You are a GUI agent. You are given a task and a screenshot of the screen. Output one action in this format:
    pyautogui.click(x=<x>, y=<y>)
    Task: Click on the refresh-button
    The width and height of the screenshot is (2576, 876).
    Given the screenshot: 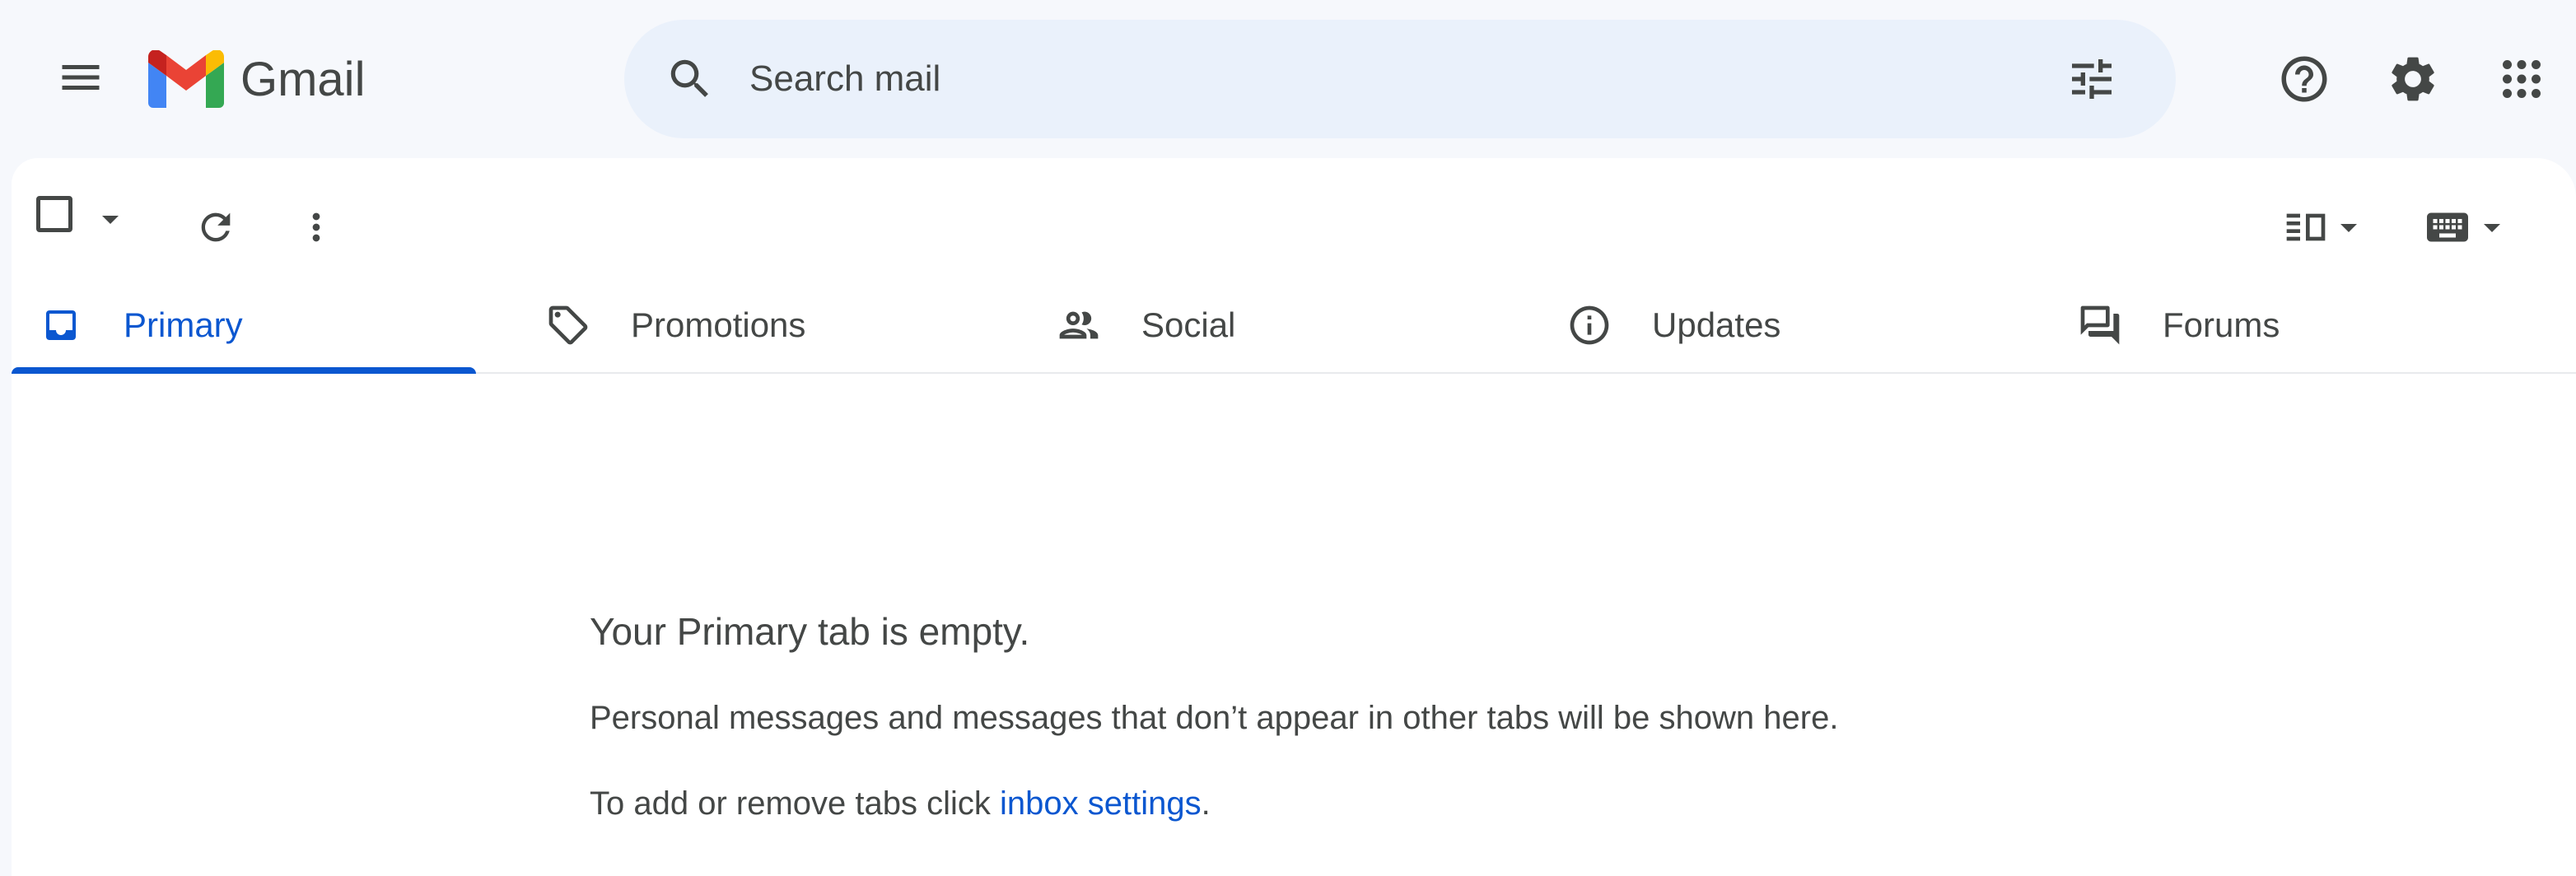 What is the action you would take?
    pyautogui.click(x=216, y=227)
    